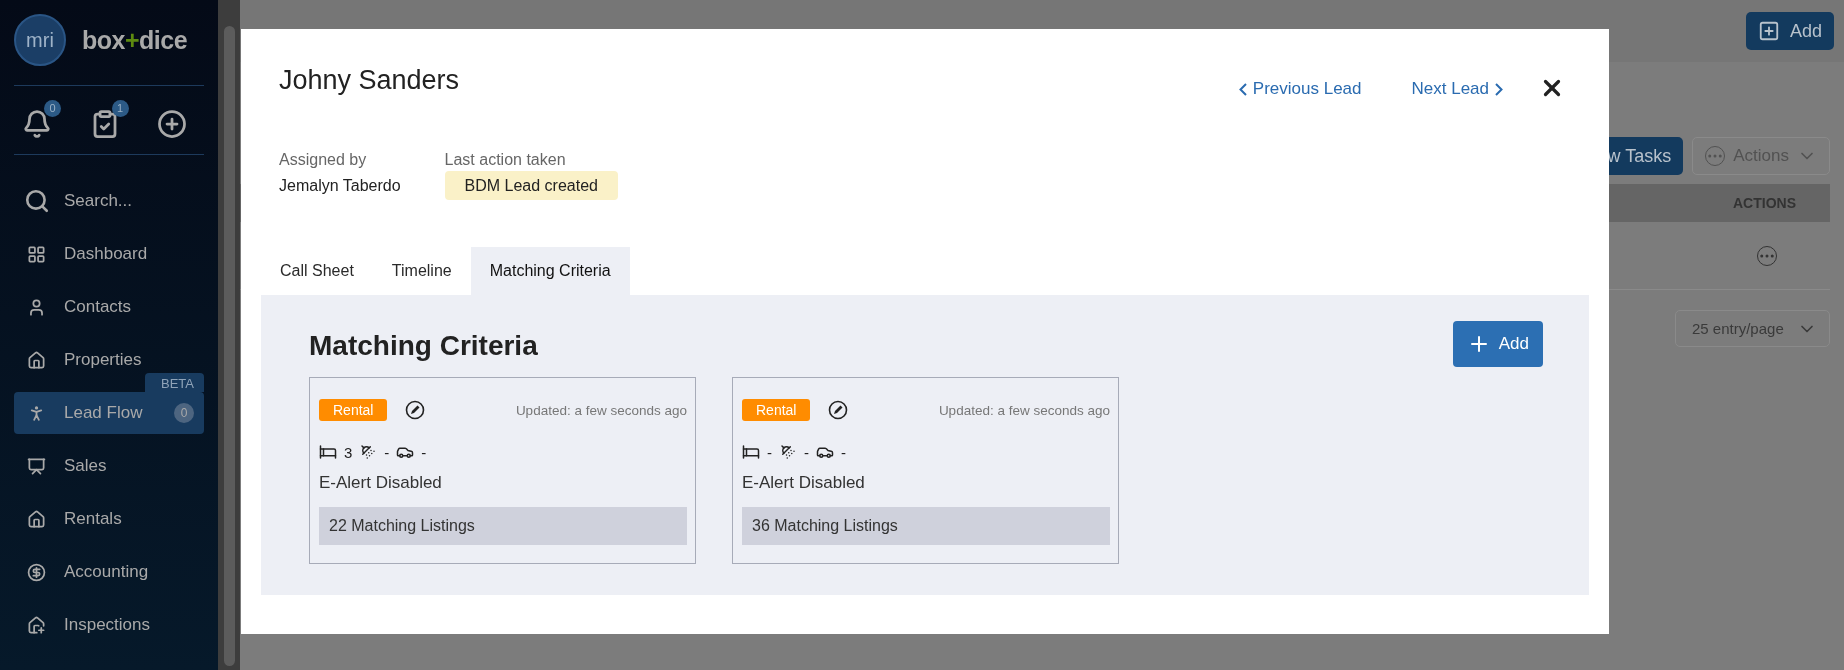 This screenshot has height=670, width=1844. I want to click on nav-item: Accounting, so click(109, 572).